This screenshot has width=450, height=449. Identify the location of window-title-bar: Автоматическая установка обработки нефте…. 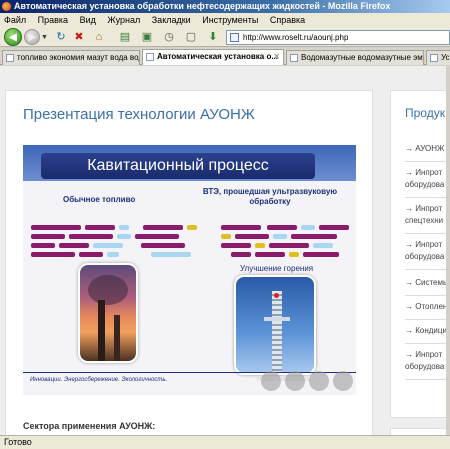
(225, 6).